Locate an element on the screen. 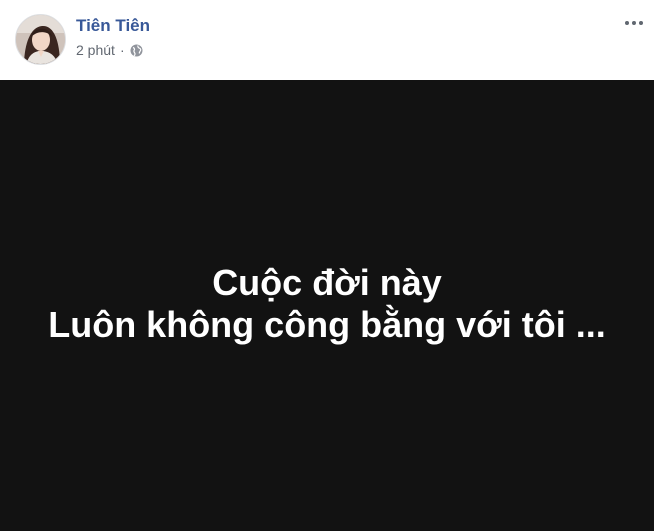  more-options-icon is located at coordinates (634, 23).